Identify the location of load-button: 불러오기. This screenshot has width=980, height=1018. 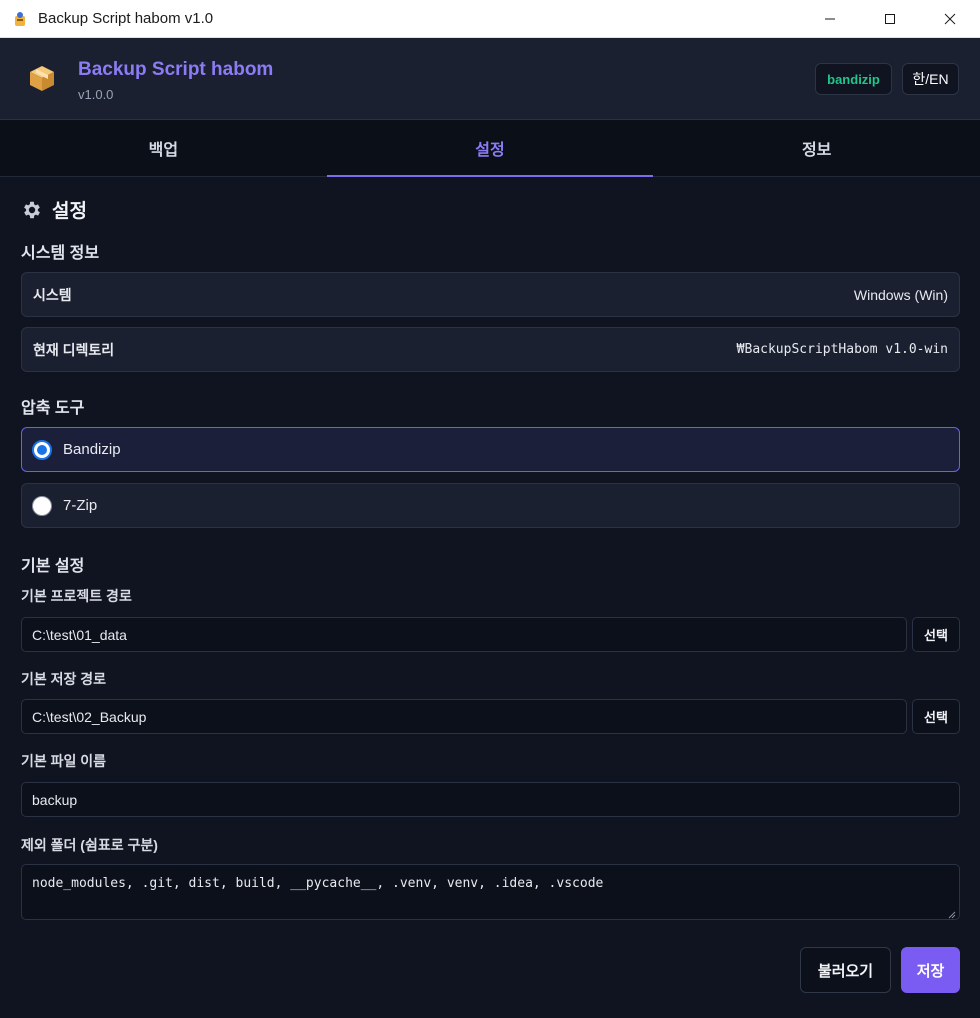
(845, 970).